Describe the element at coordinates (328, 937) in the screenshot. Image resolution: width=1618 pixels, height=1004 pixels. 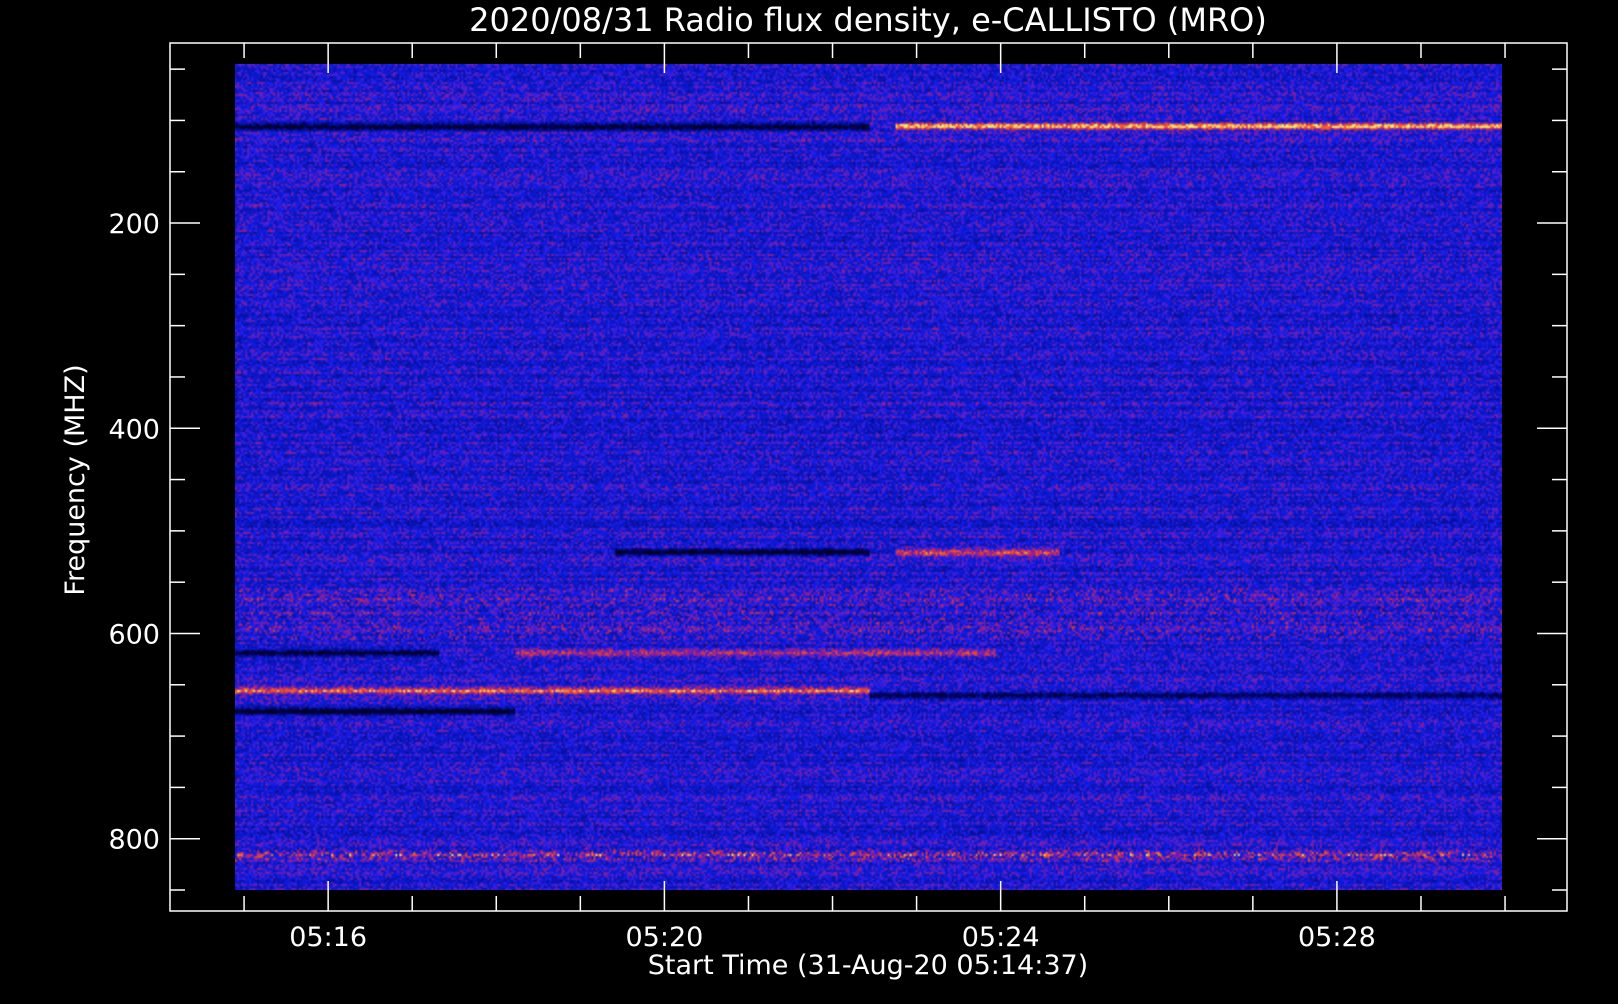
I see `x-tick-label: 05:16` at that location.